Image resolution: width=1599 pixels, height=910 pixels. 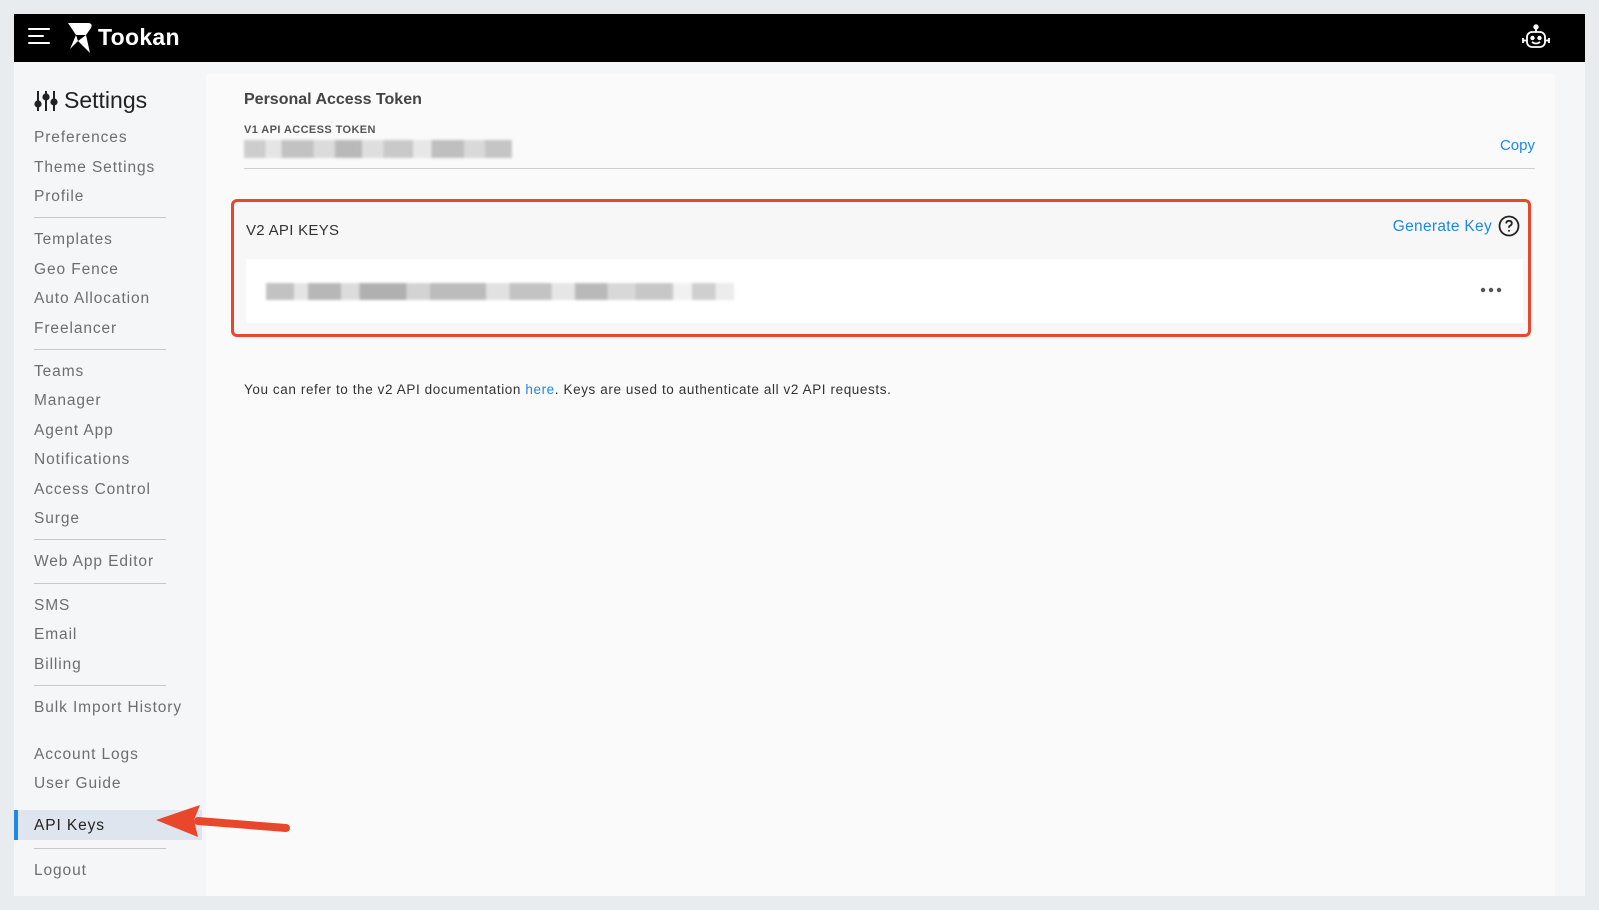 I want to click on copy-token-button: Copy, so click(x=1517, y=145).